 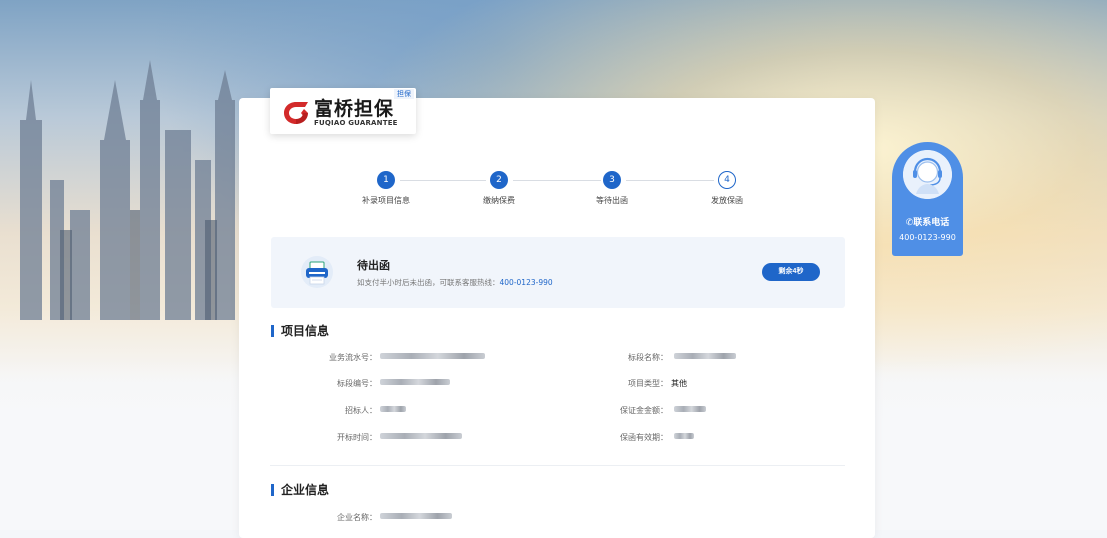 What do you see at coordinates (140, 190) in the screenshot?
I see `city-skyline-illustration` at bounding box center [140, 190].